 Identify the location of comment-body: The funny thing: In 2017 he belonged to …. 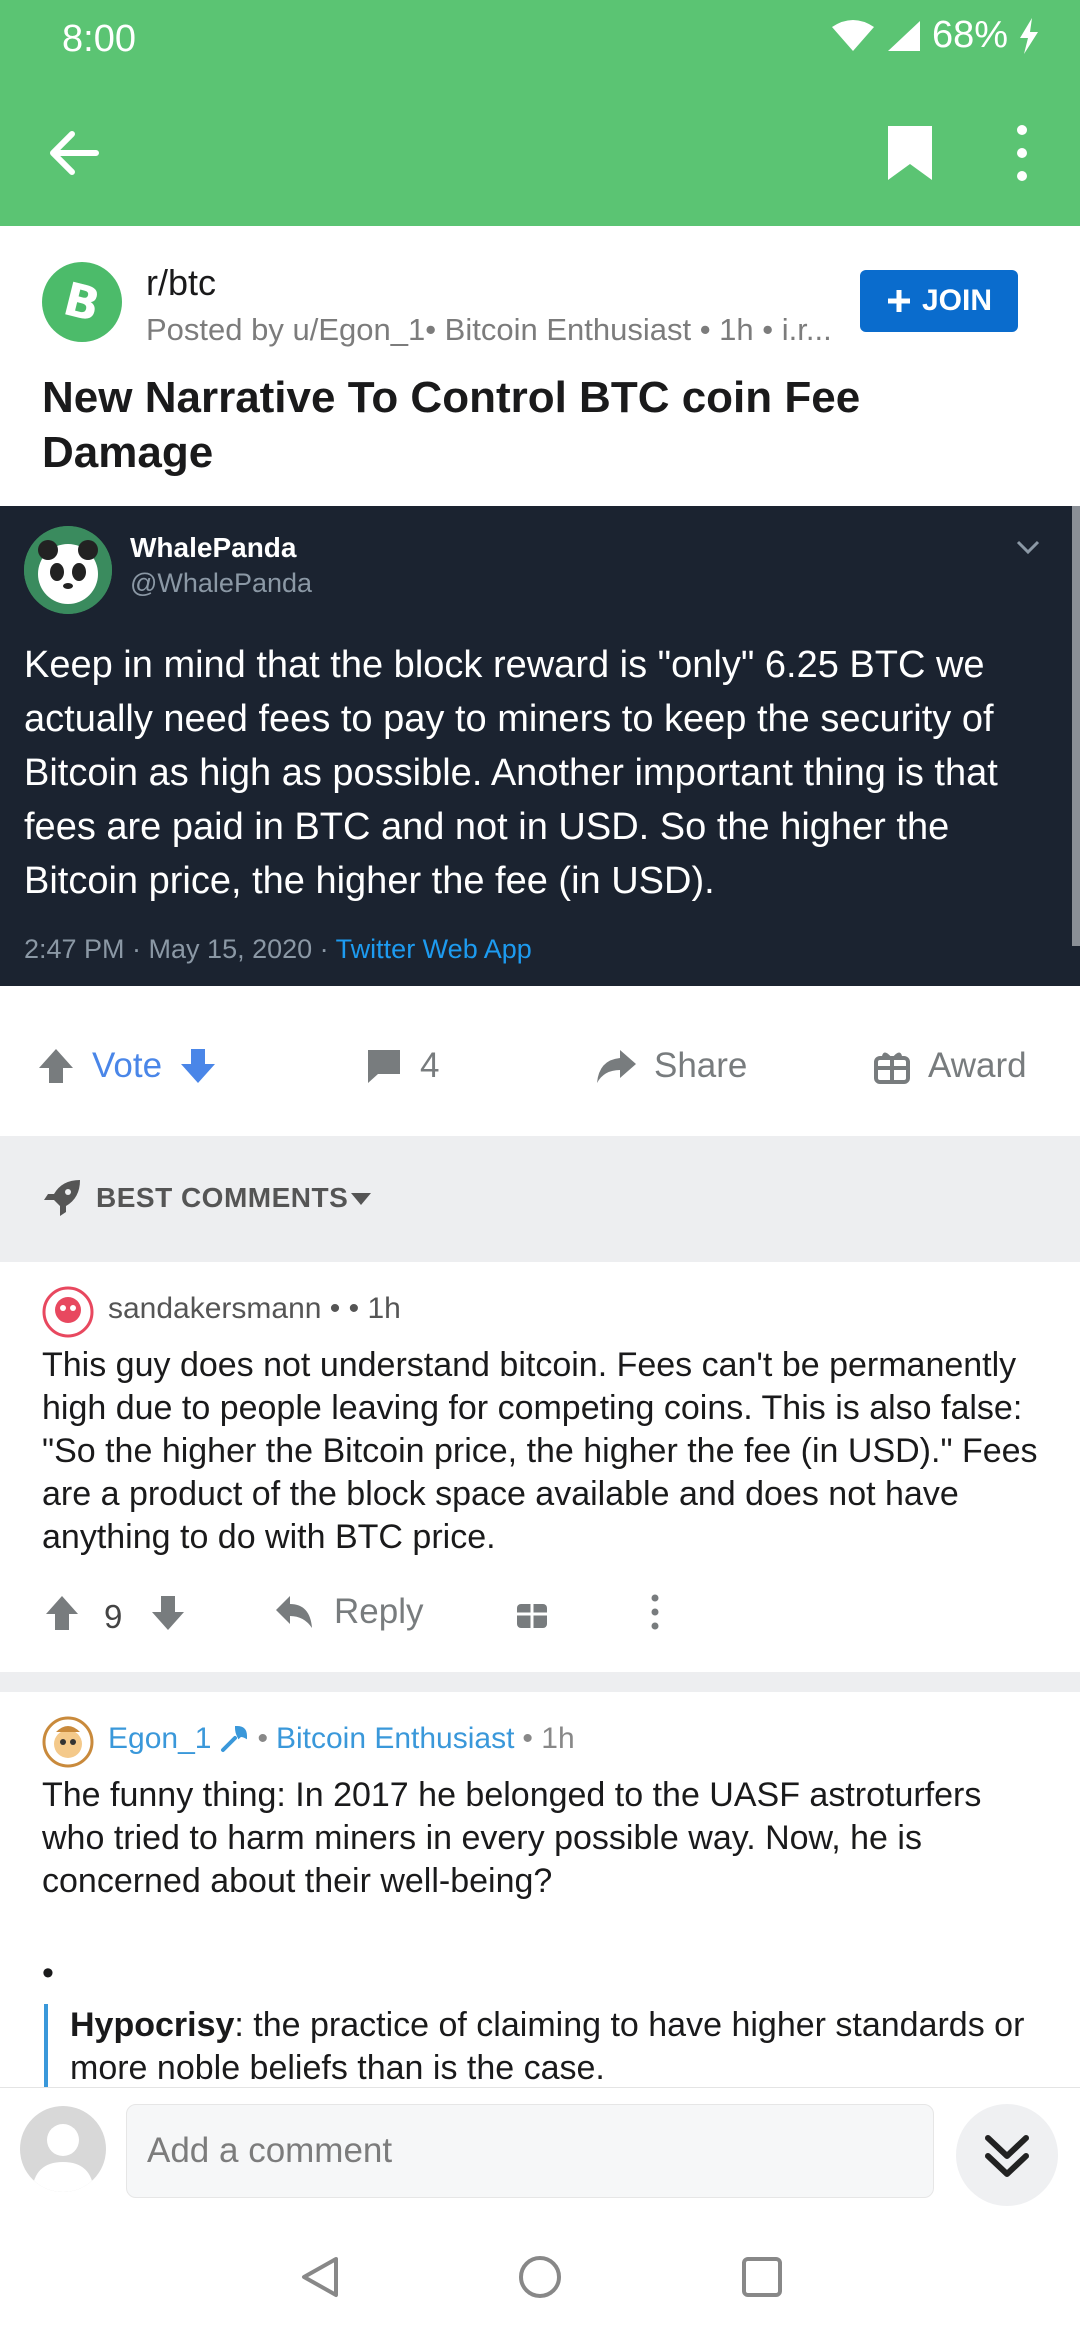
(512, 1838).